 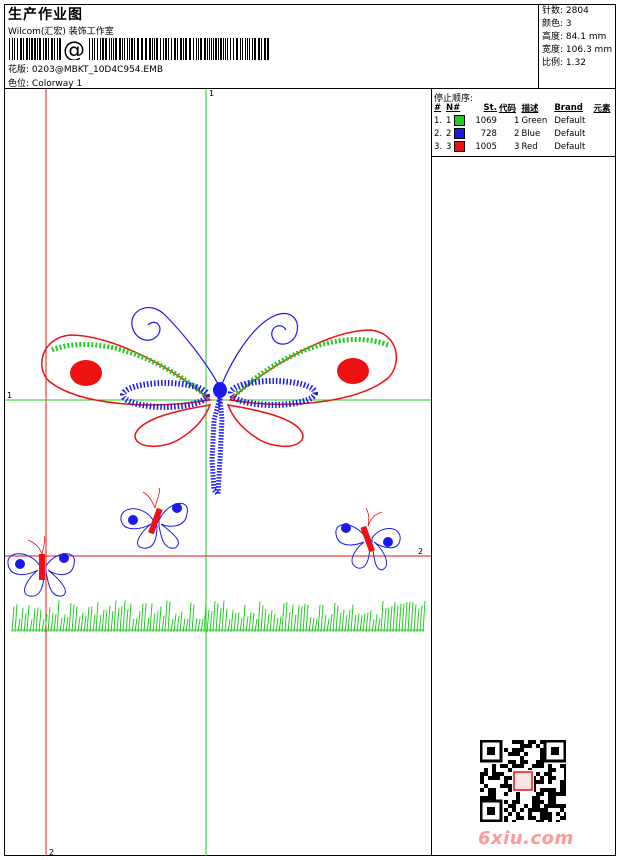 What do you see at coordinates (220, 390) in the screenshot?
I see `dragonfly-head` at bounding box center [220, 390].